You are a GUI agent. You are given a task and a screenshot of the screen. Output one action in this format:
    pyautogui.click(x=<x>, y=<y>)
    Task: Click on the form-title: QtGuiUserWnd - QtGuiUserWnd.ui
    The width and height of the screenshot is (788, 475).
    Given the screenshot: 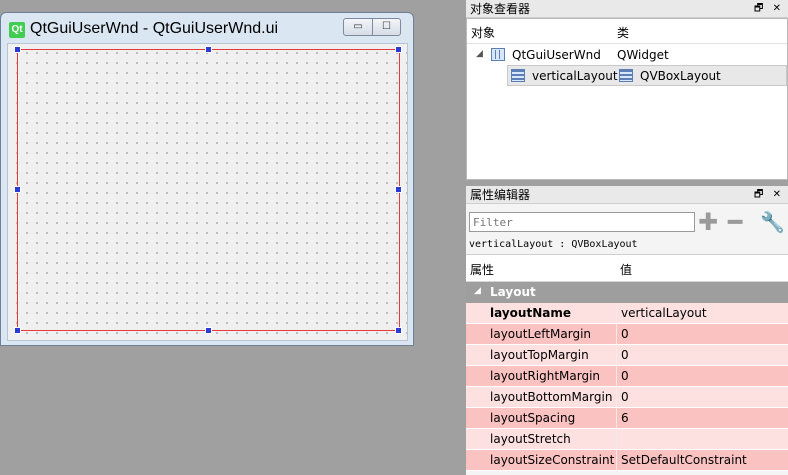 What is the action you would take?
    pyautogui.click(x=154, y=28)
    